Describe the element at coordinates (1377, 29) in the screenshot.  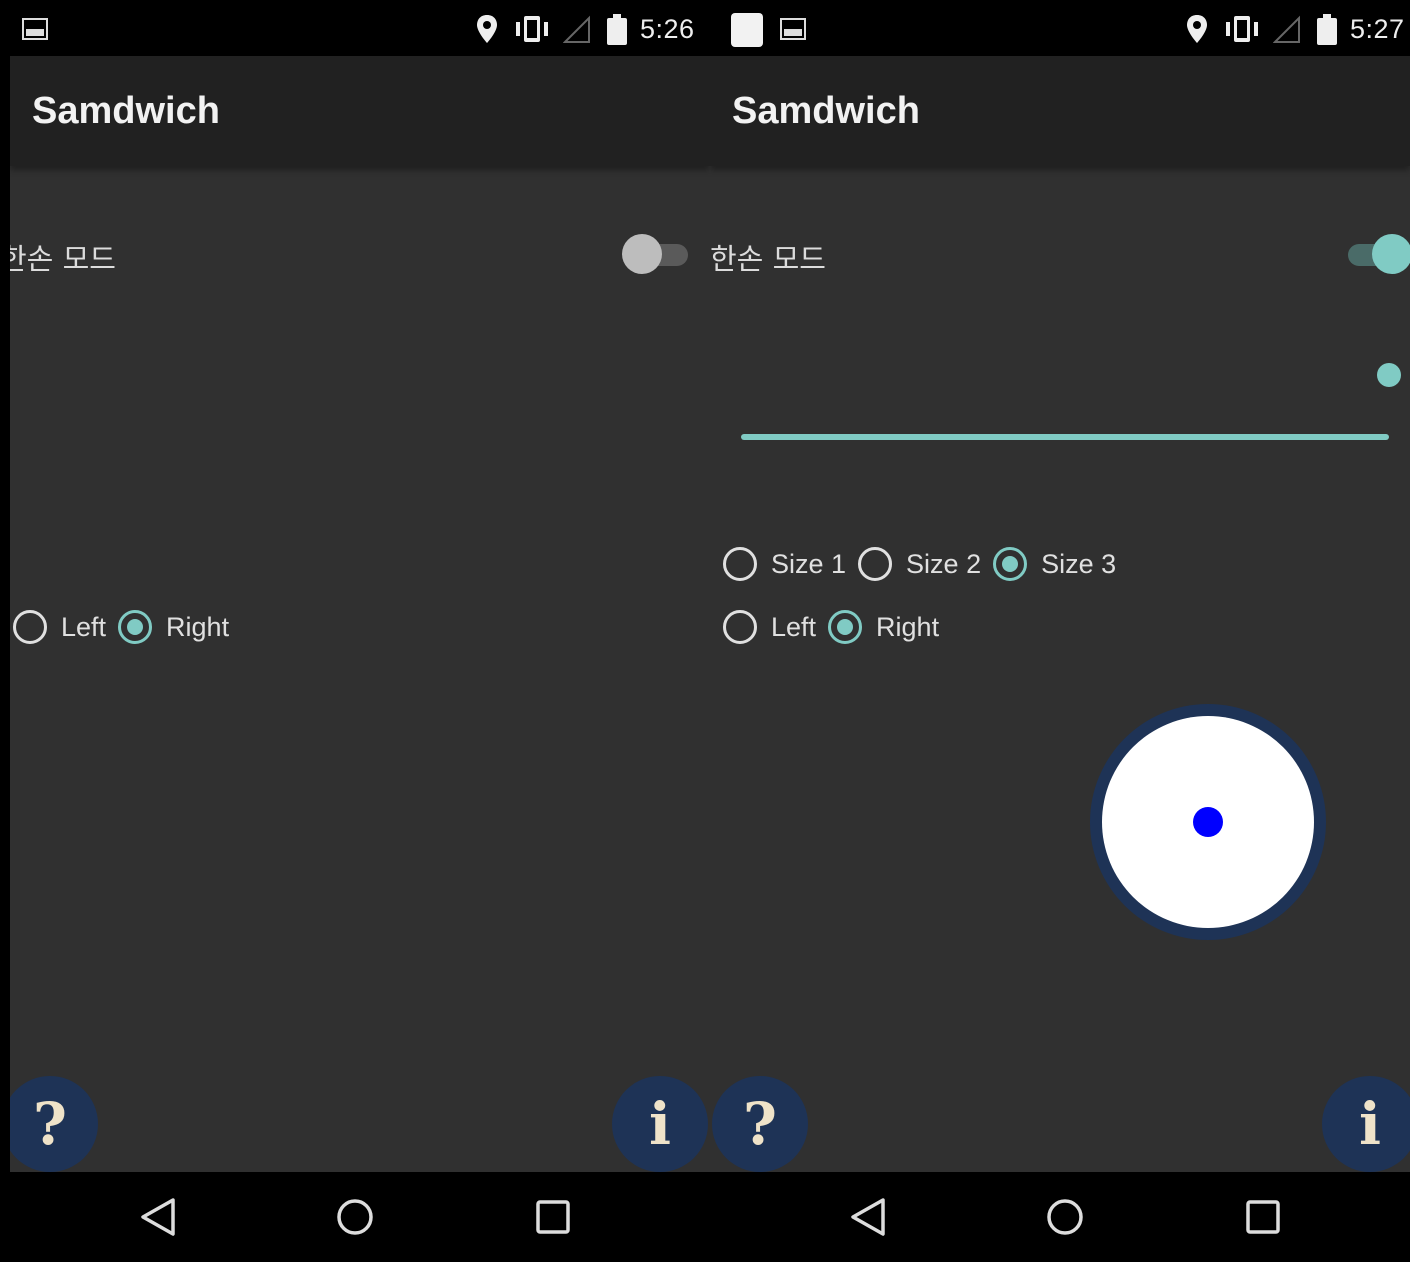
I see `status-time: 5:27` at that location.